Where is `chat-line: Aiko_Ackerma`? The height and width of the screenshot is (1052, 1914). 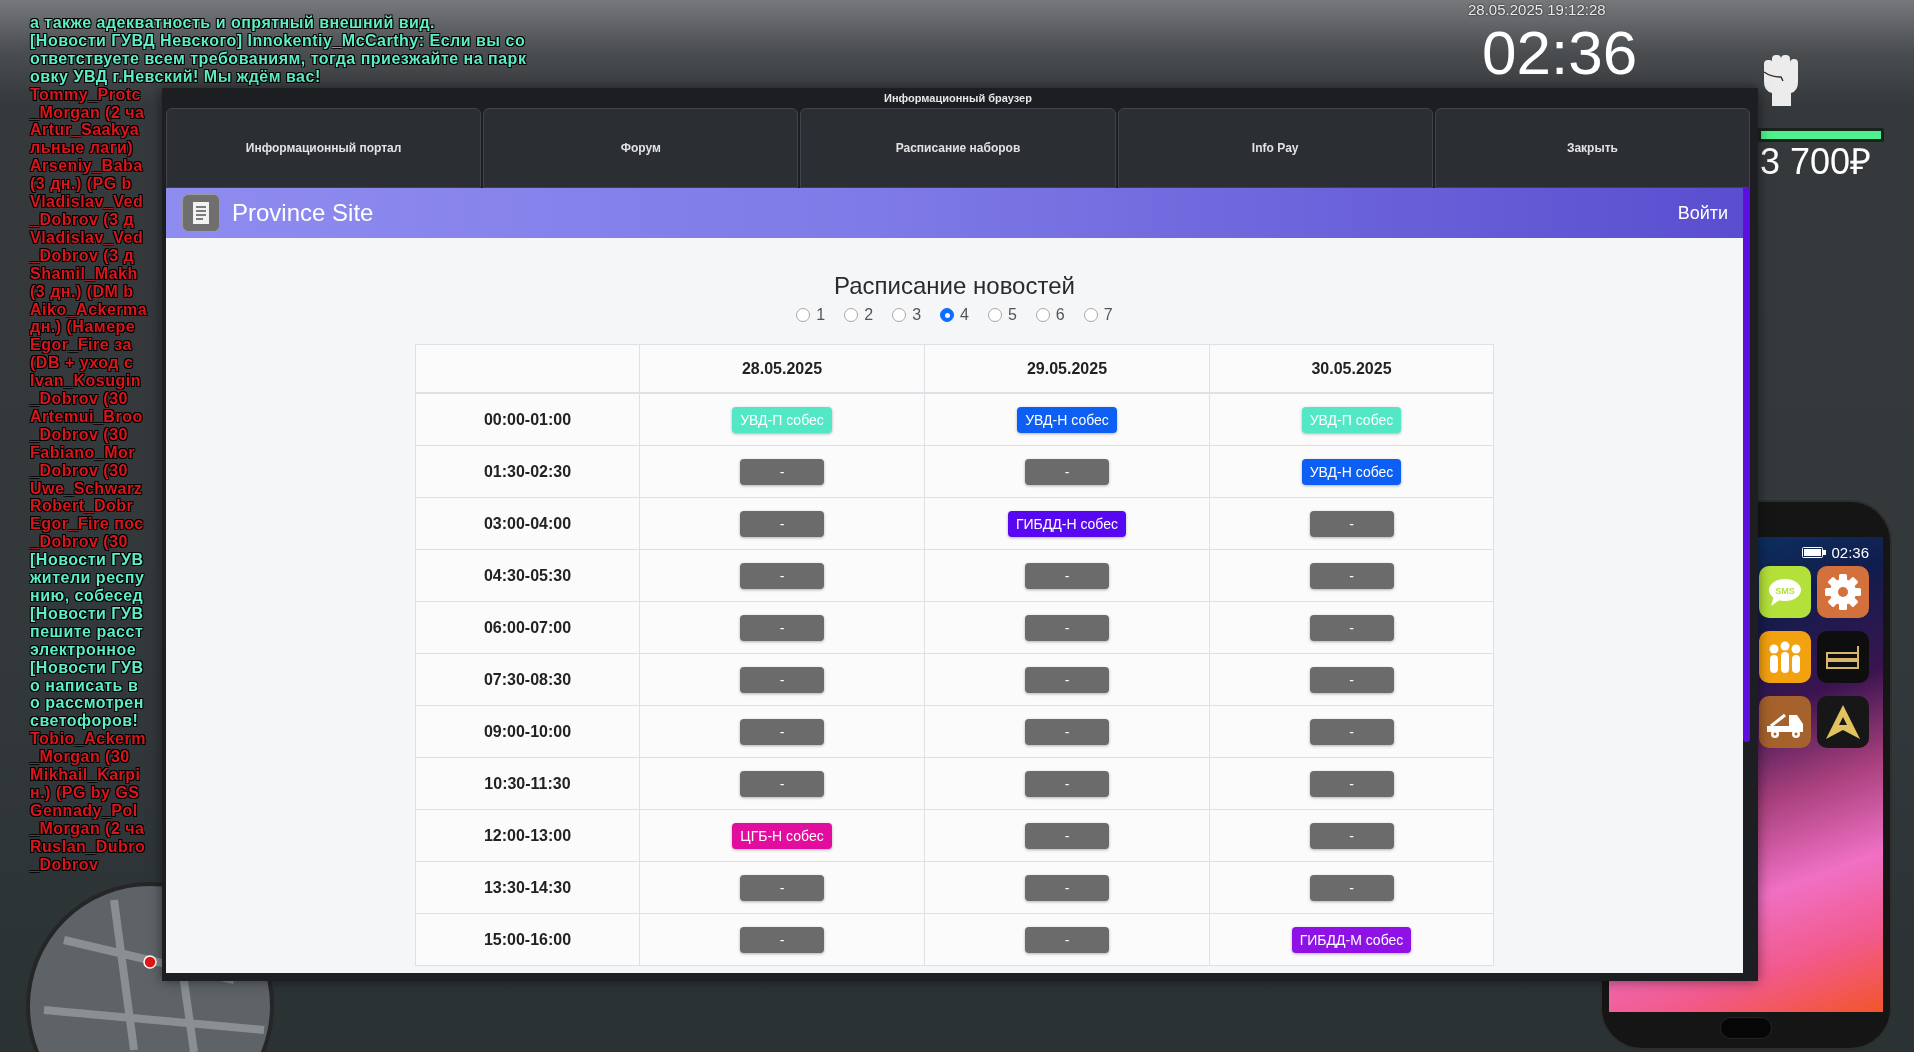 chat-line: Aiko_Ackerma is located at coordinates (89, 309).